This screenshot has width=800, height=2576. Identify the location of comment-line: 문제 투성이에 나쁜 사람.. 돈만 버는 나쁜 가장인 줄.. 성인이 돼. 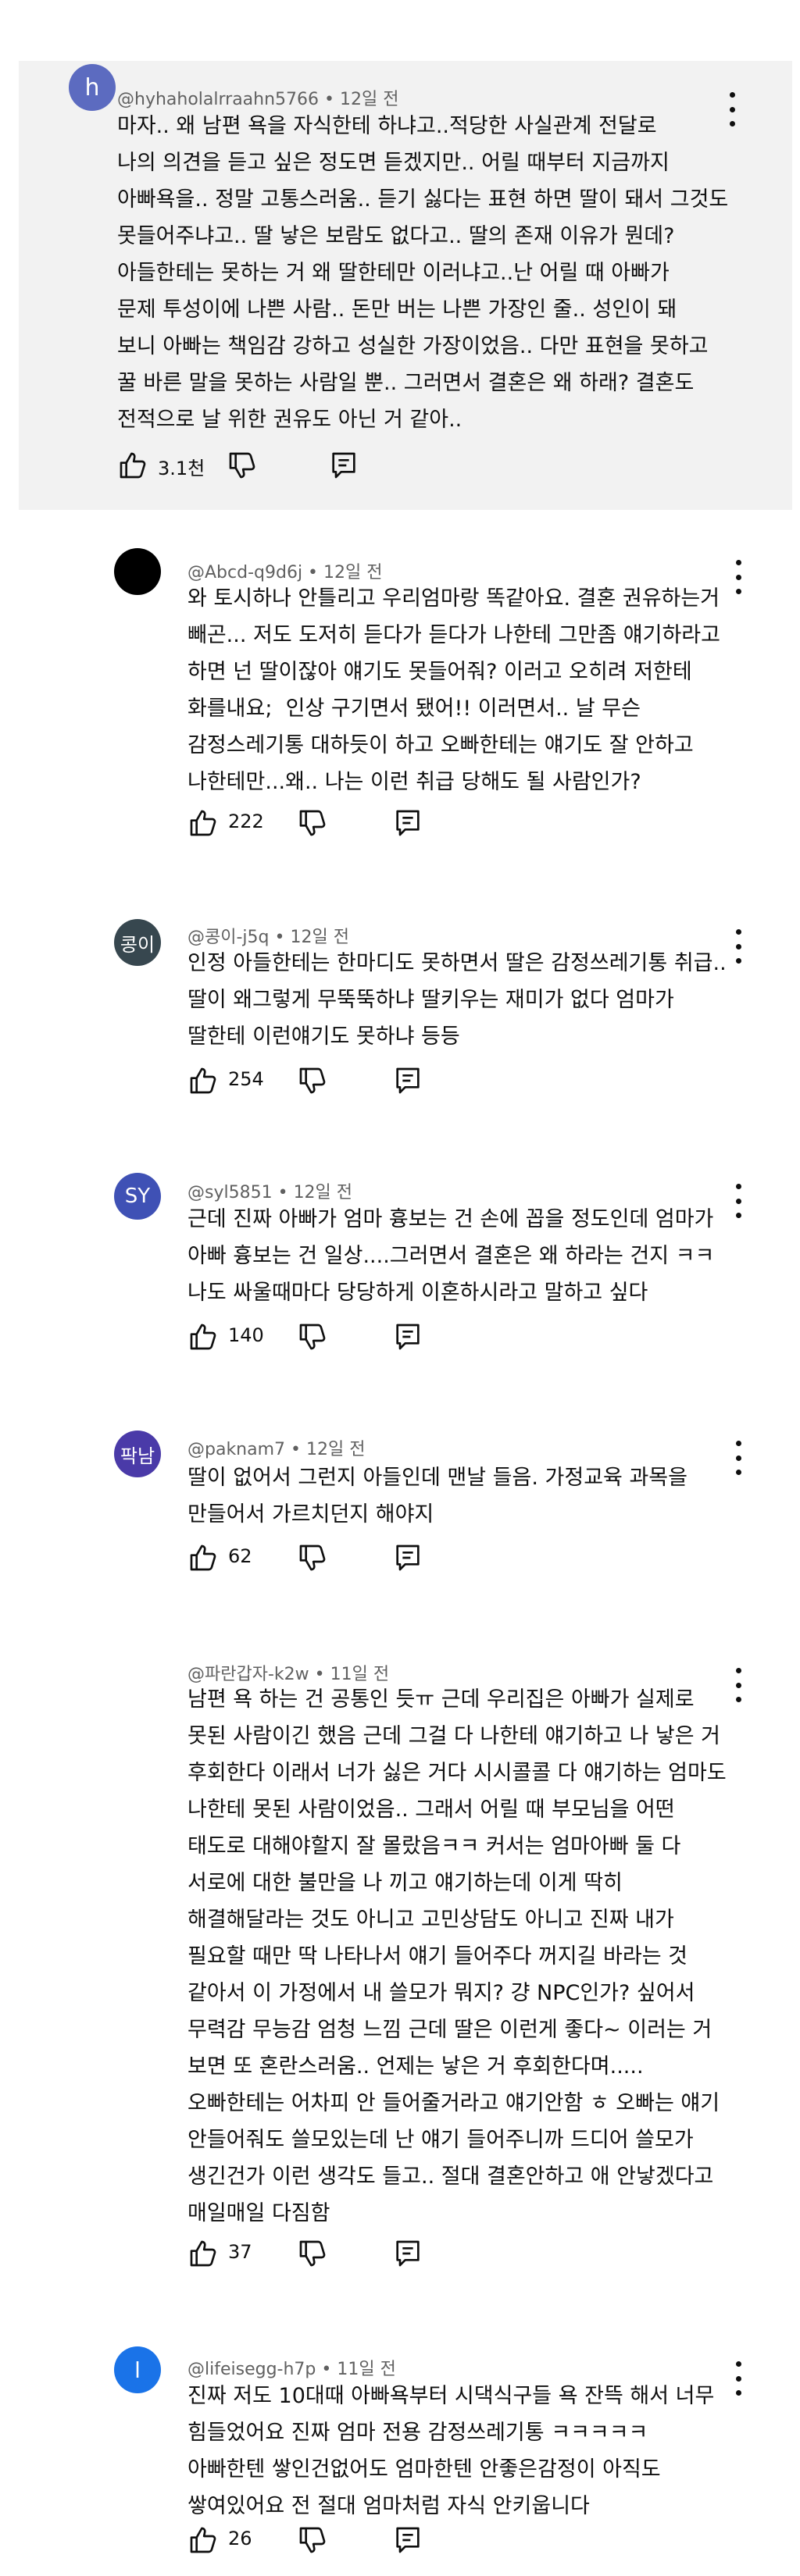
(397, 310).